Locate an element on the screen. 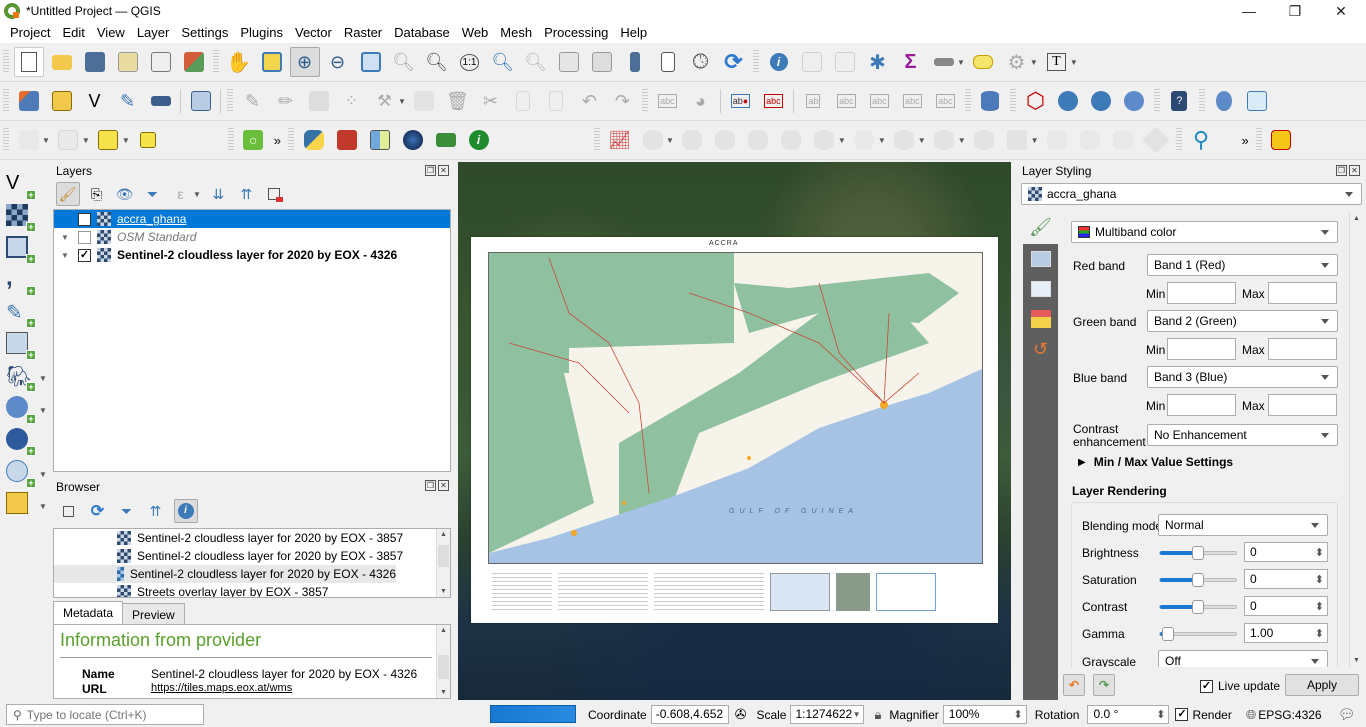 This screenshot has height=727, width=1366. slider-handle is located at coordinates (1198, 607).